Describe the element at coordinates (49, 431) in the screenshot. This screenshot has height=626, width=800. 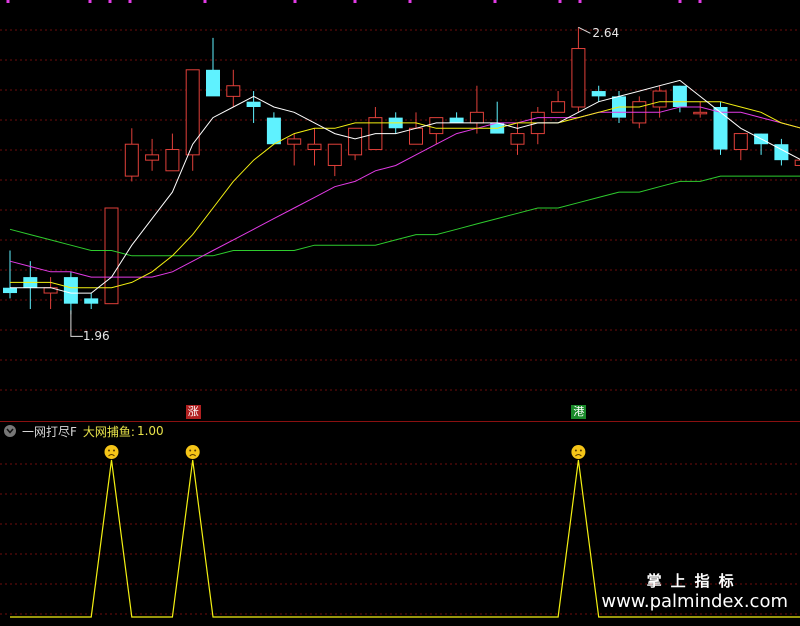
I see `indicator-name: 一网打尽F` at that location.